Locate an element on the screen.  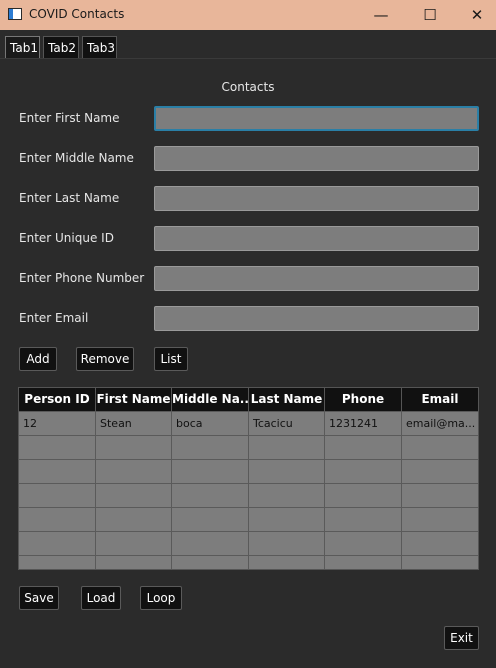
email-input is located at coordinates (316, 318).